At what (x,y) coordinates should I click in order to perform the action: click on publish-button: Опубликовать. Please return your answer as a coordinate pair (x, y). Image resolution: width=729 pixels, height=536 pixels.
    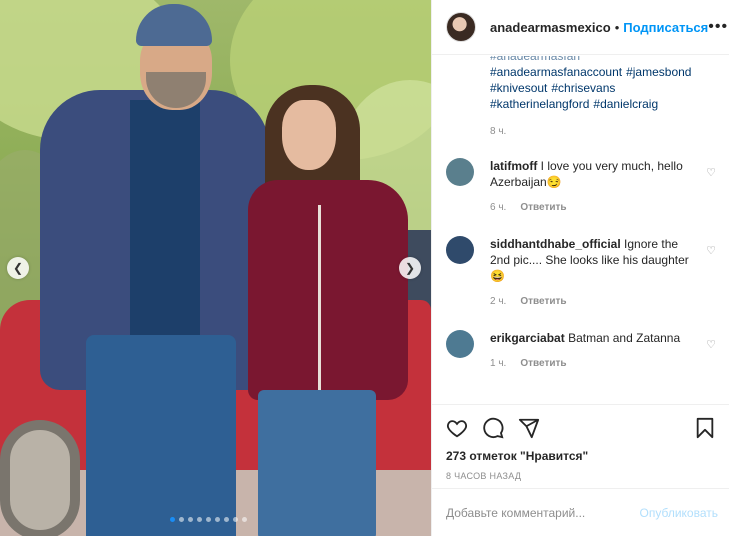
    Looking at the image, I should click on (679, 513).